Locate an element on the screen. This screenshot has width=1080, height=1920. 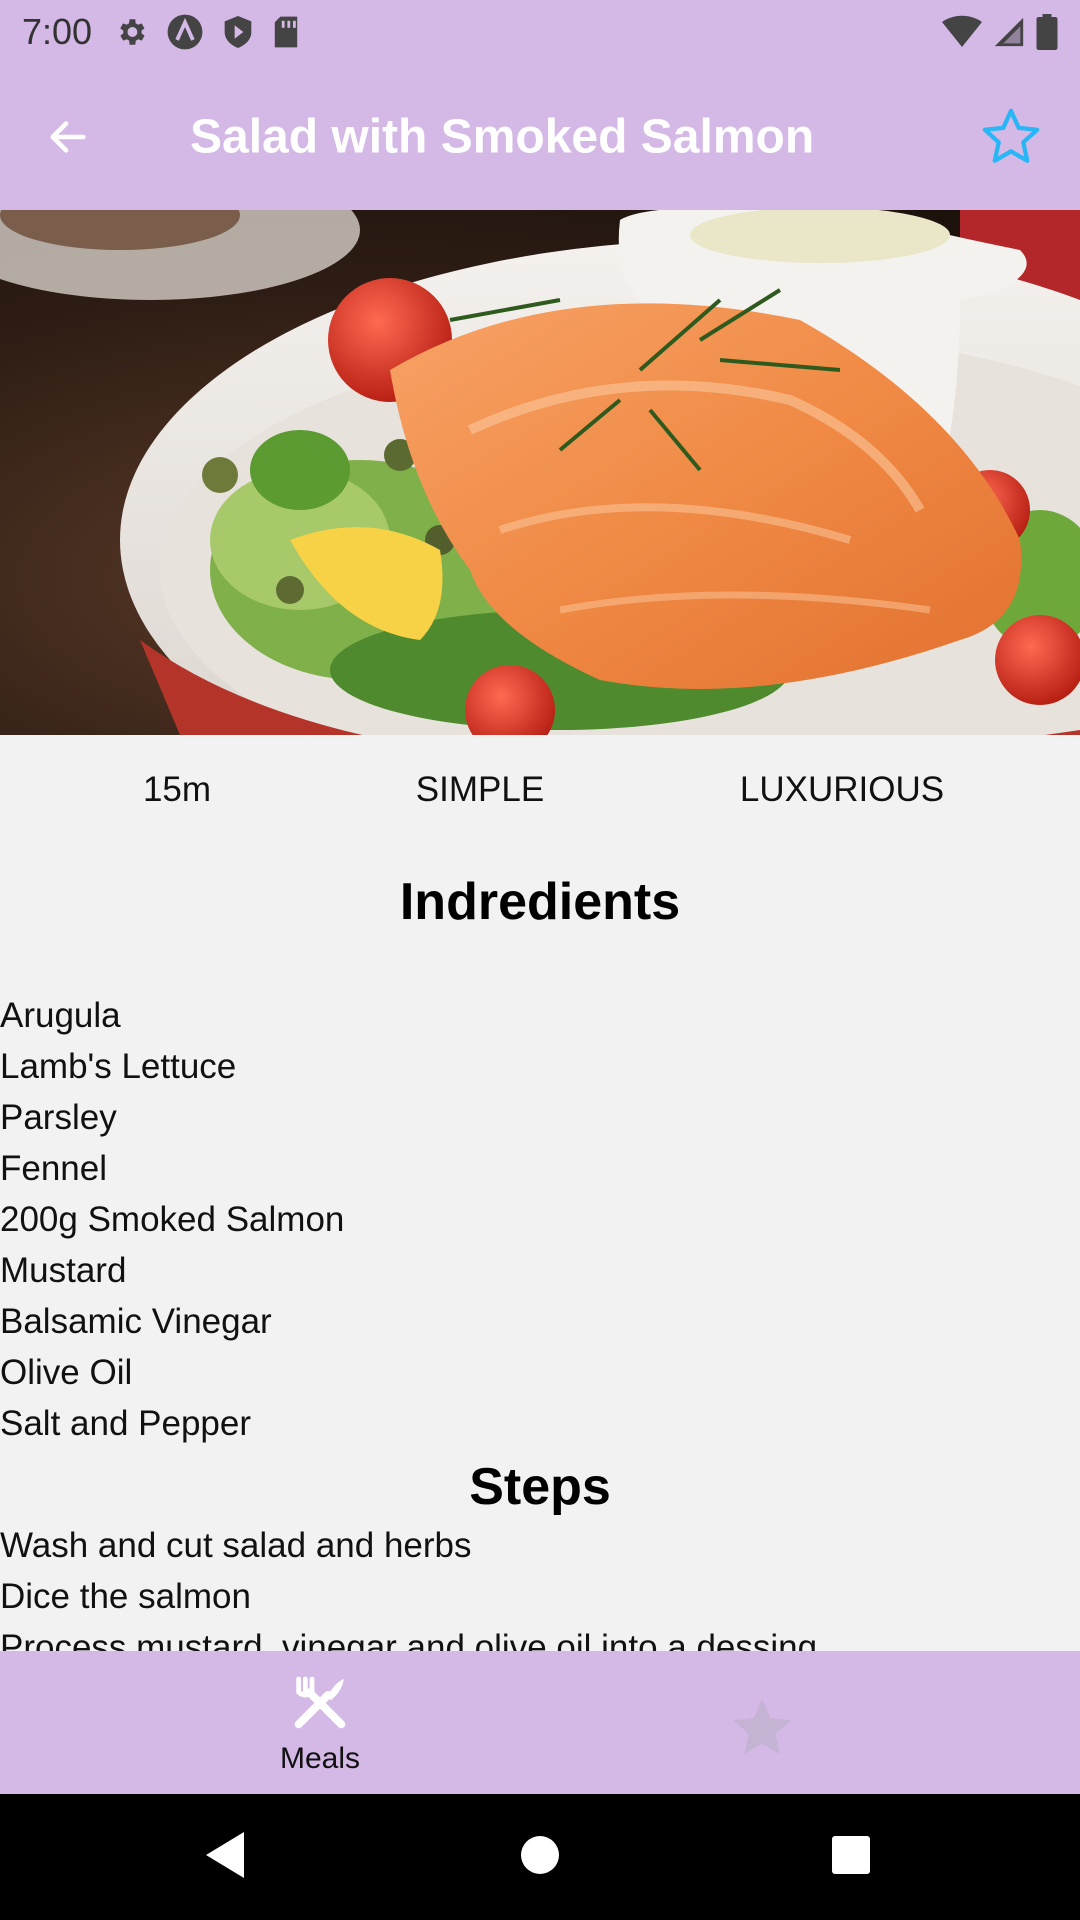
a-circle-icon is located at coordinates (185, 31).